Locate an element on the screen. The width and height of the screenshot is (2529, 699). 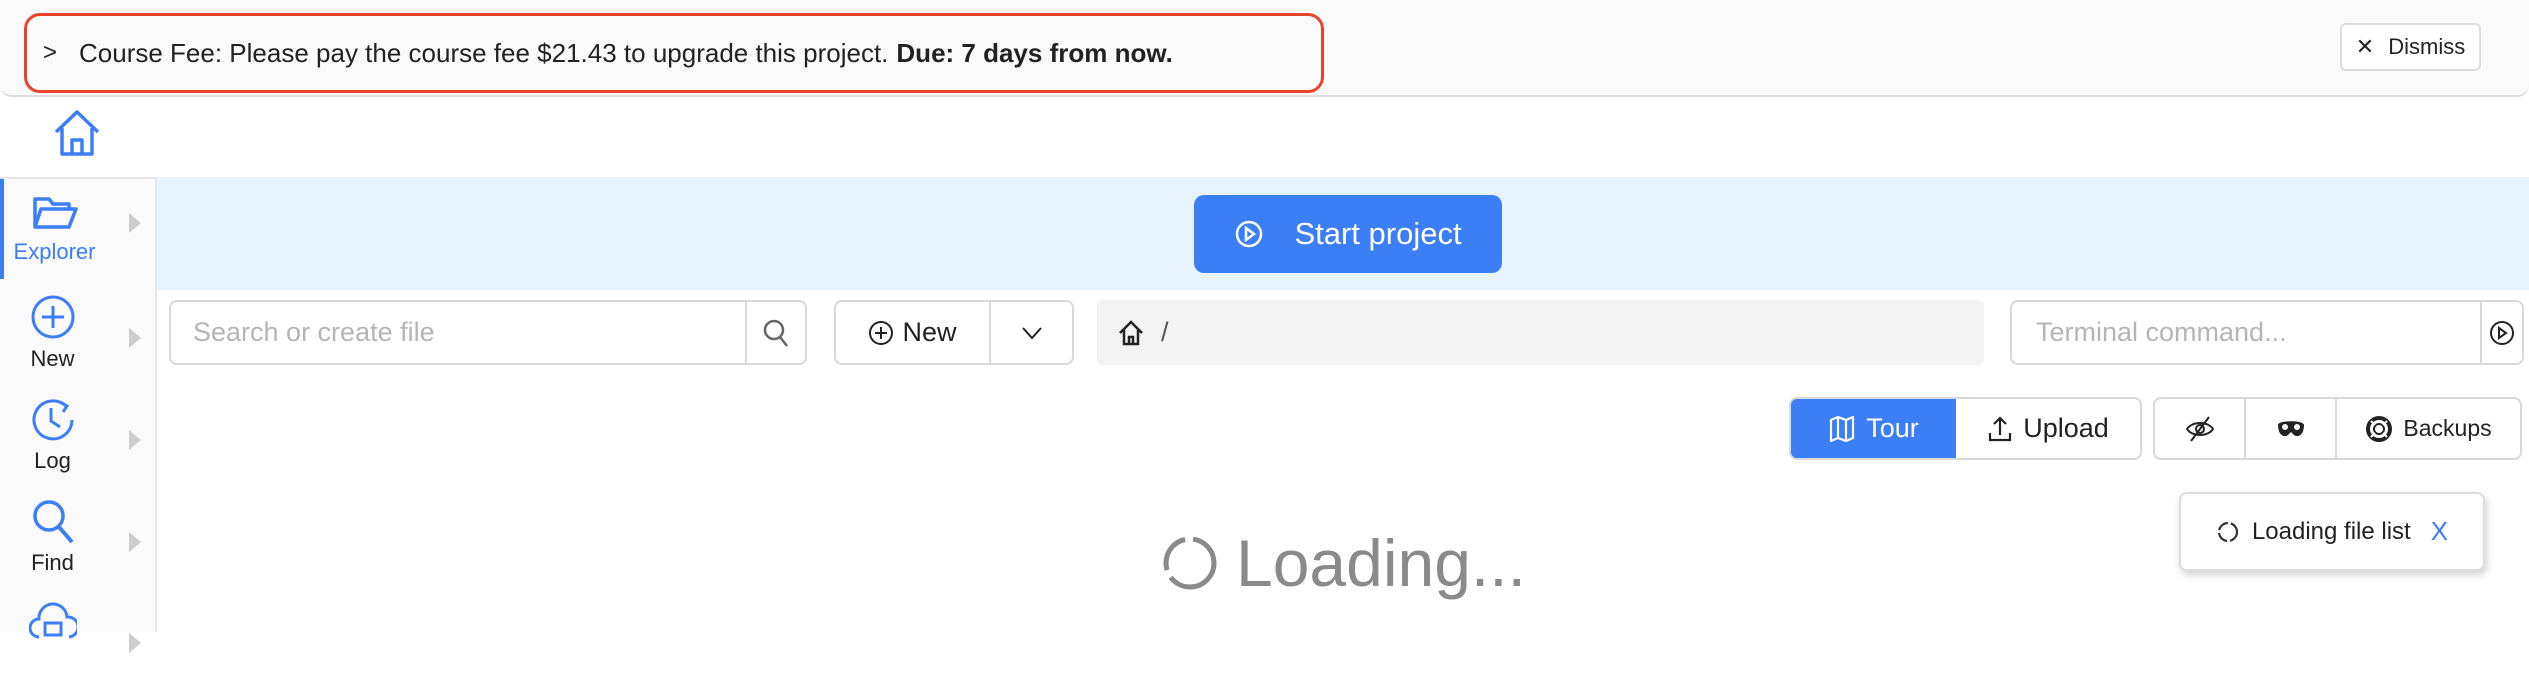
search-placeholder: Search or create file is located at coordinates (314, 332).